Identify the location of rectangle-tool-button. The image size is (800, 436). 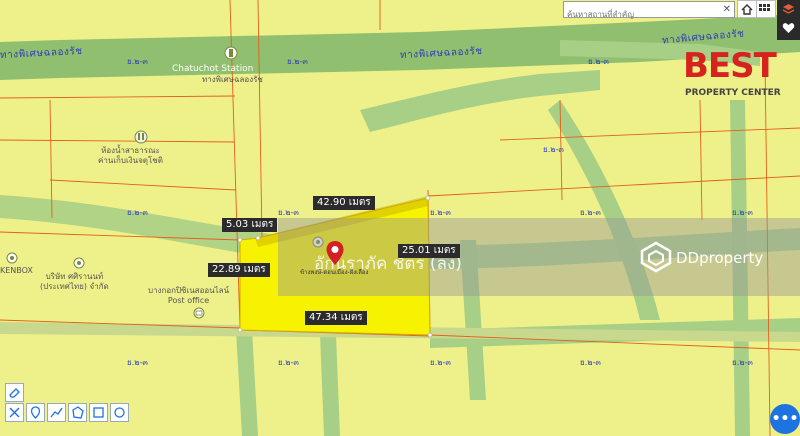
(98, 412).